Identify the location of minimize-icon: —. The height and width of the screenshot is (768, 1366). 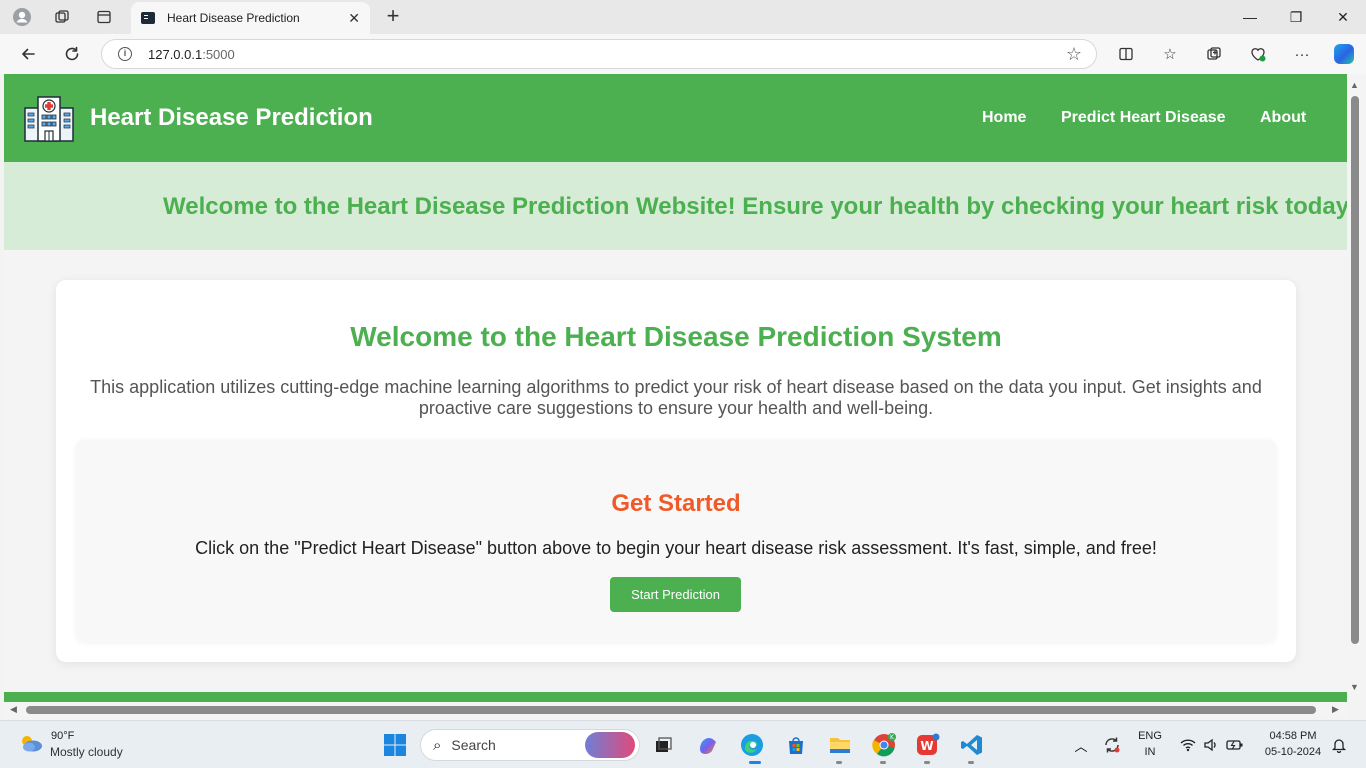
(1250, 17).